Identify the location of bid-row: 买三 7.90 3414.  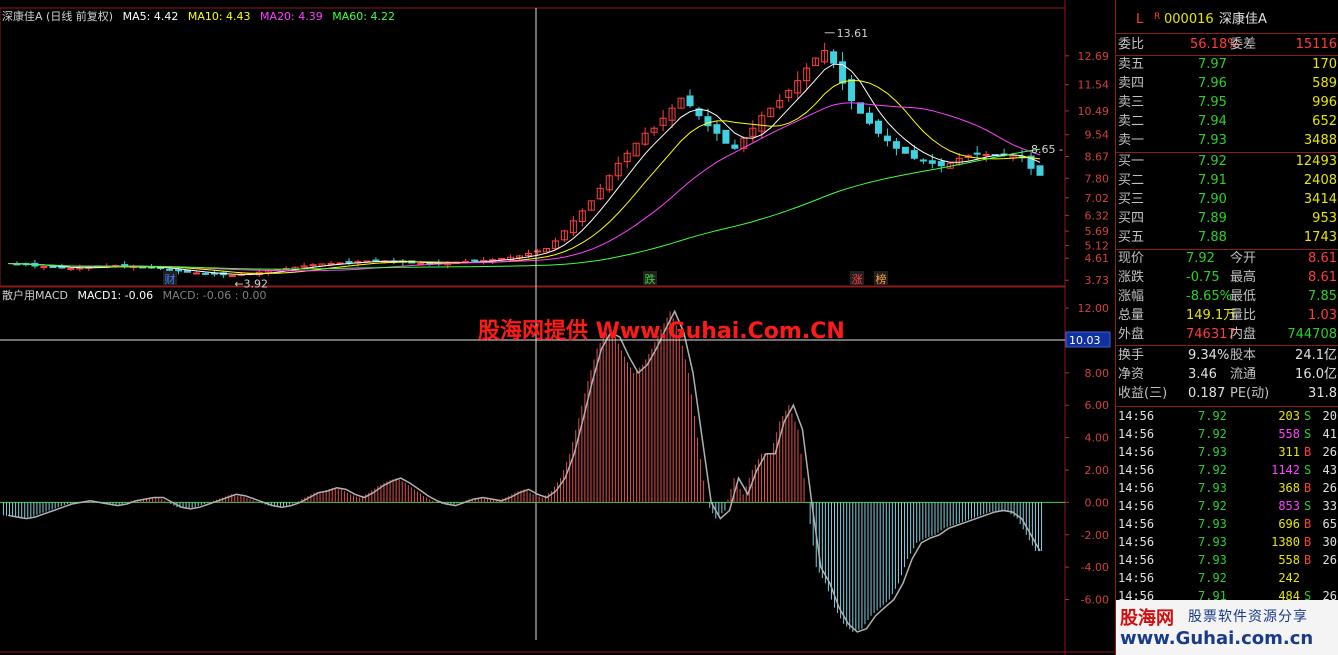
(1227, 200).